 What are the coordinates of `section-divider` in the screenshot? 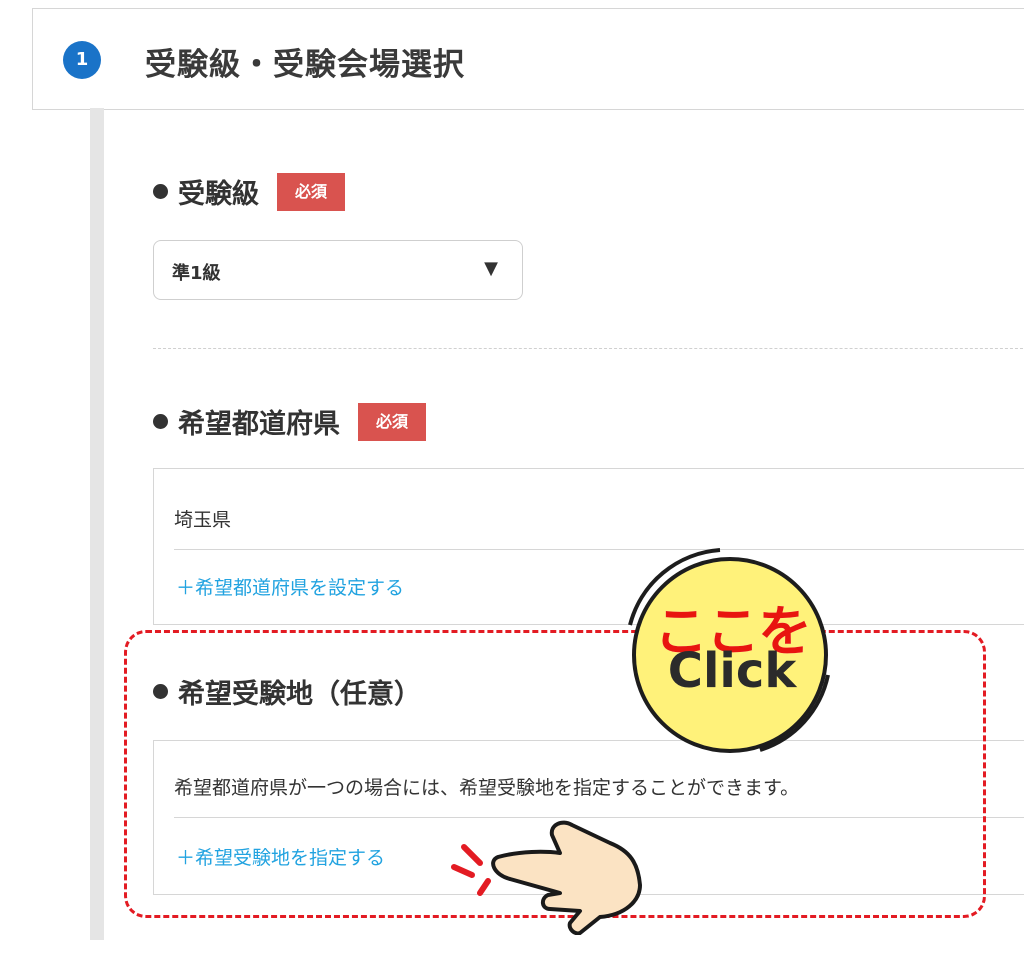 It's located at (588, 348).